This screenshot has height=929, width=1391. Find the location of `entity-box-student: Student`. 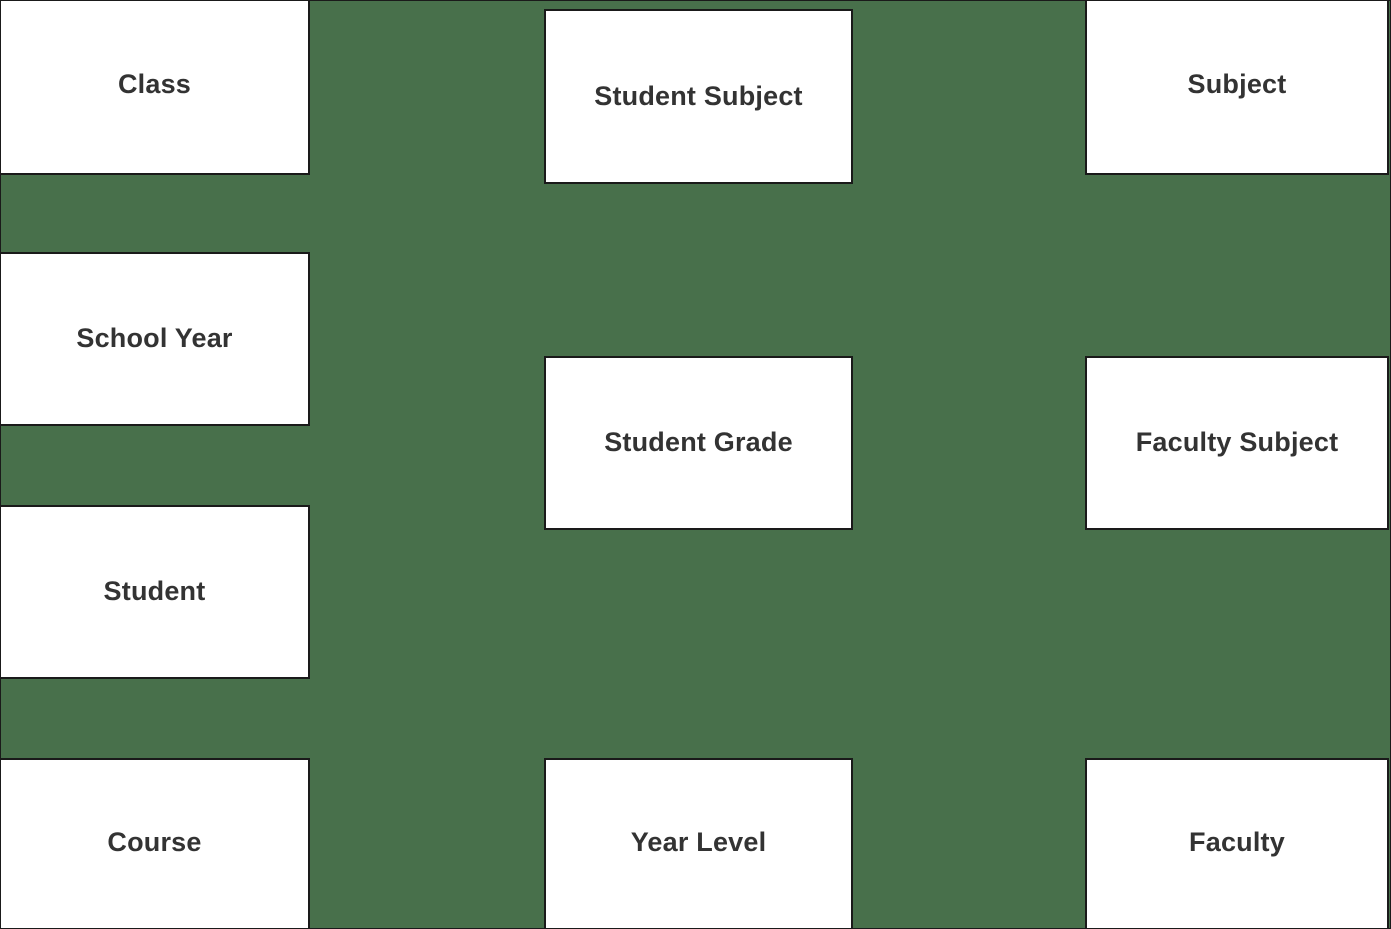

entity-box-student: Student is located at coordinates (155, 592).